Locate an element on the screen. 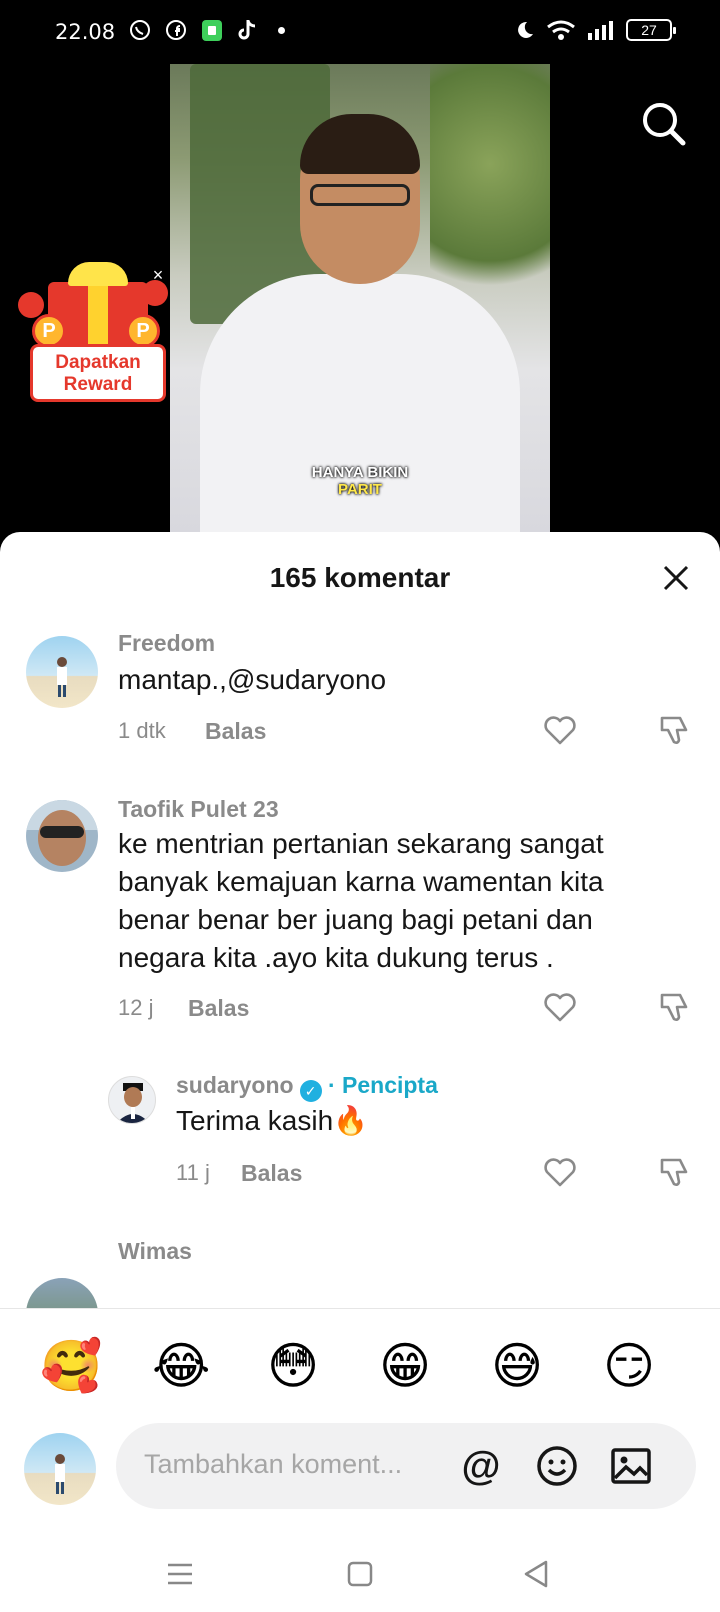  tiktok-icon is located at coordinates (248, 30).